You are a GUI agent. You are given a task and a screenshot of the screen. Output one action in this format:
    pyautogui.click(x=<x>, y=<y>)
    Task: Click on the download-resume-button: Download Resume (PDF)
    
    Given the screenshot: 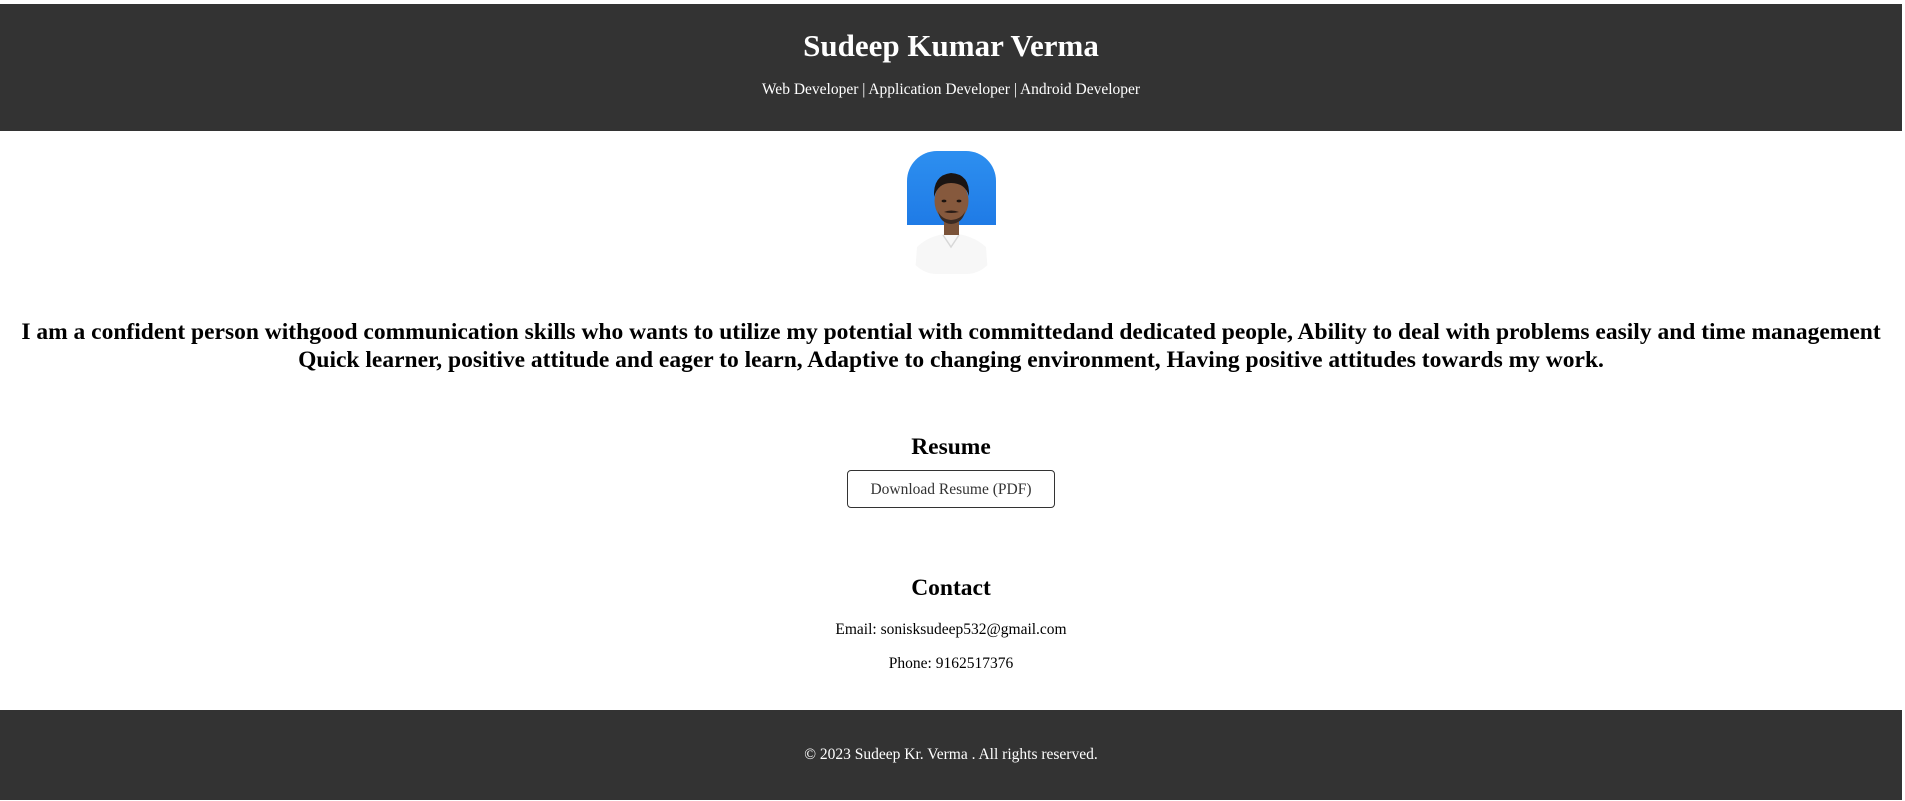 What is the action you would take?
    pyautogui.click(x=951, y=489)
    